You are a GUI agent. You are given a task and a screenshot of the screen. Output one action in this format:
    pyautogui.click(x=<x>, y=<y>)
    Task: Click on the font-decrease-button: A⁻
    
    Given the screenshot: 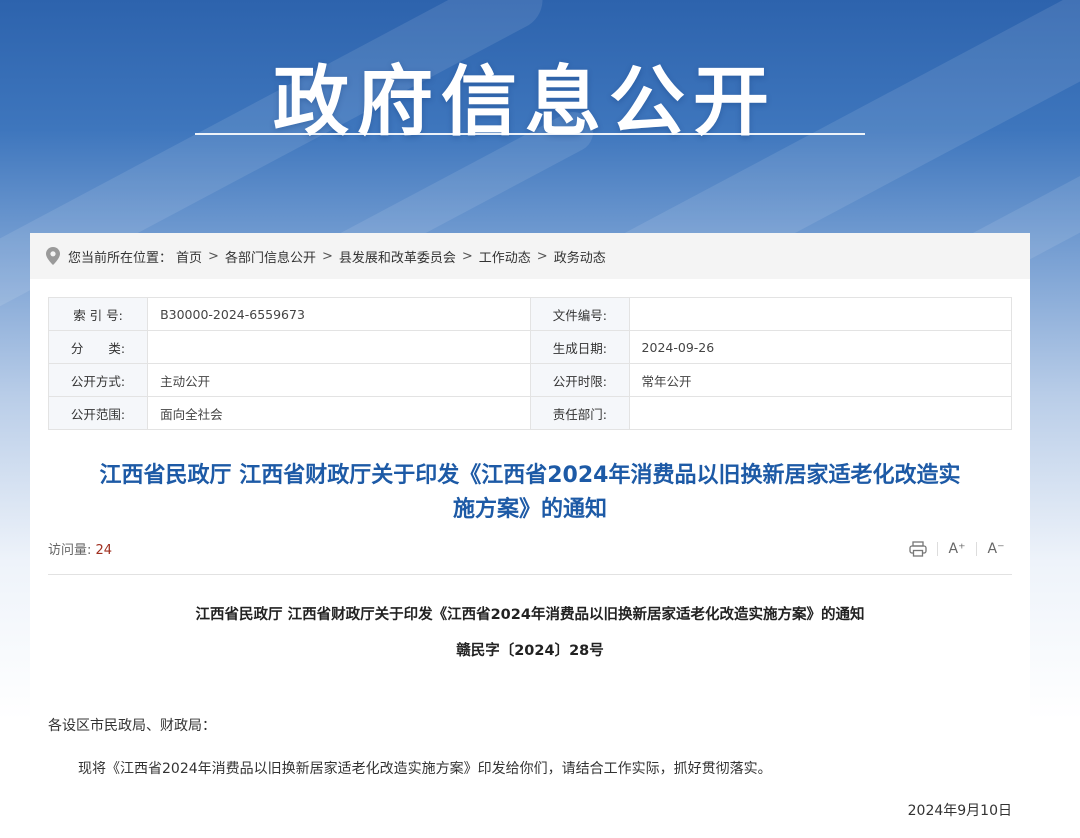 What is the action you would take?
    pyautogui.click(x=996, y=549)
    